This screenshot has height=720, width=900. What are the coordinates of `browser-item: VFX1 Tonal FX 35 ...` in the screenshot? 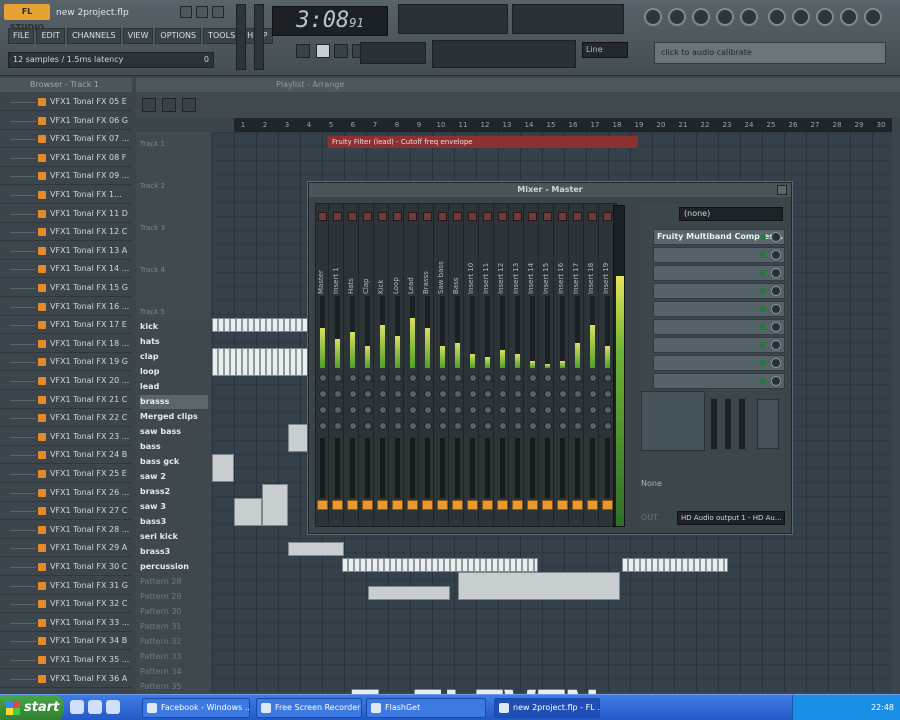 It's located at (66, 660).